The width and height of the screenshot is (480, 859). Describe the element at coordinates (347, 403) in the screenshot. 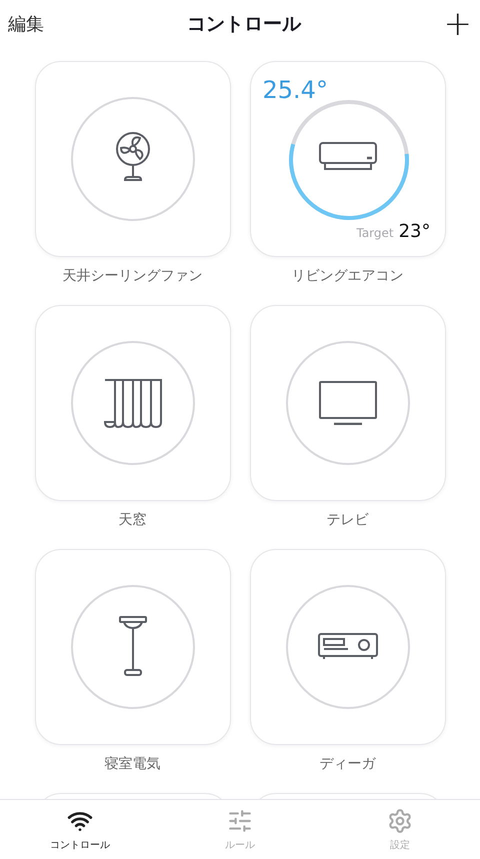

I see `tv-icon` at that location.